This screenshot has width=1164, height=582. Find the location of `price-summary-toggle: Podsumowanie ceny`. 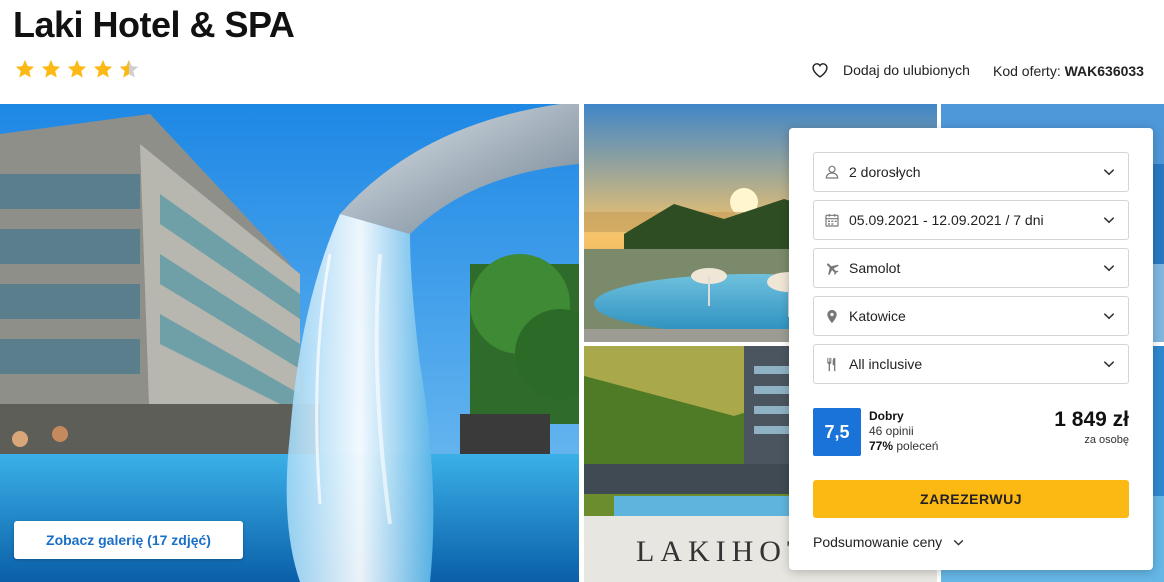

price-summary-toggle: Podsumowanie ceny is located at coordinates (889, 542).